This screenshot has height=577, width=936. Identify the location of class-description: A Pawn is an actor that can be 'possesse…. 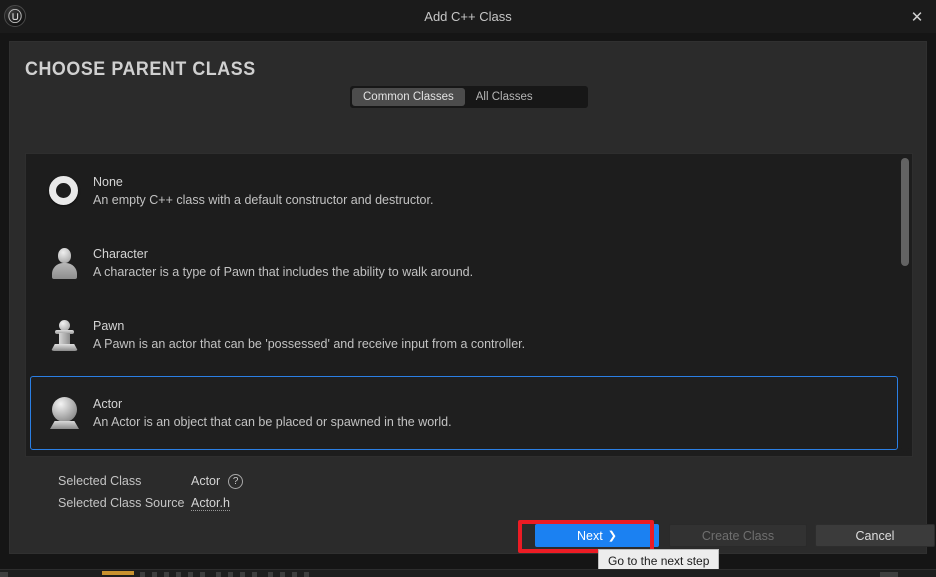
(309, 344).